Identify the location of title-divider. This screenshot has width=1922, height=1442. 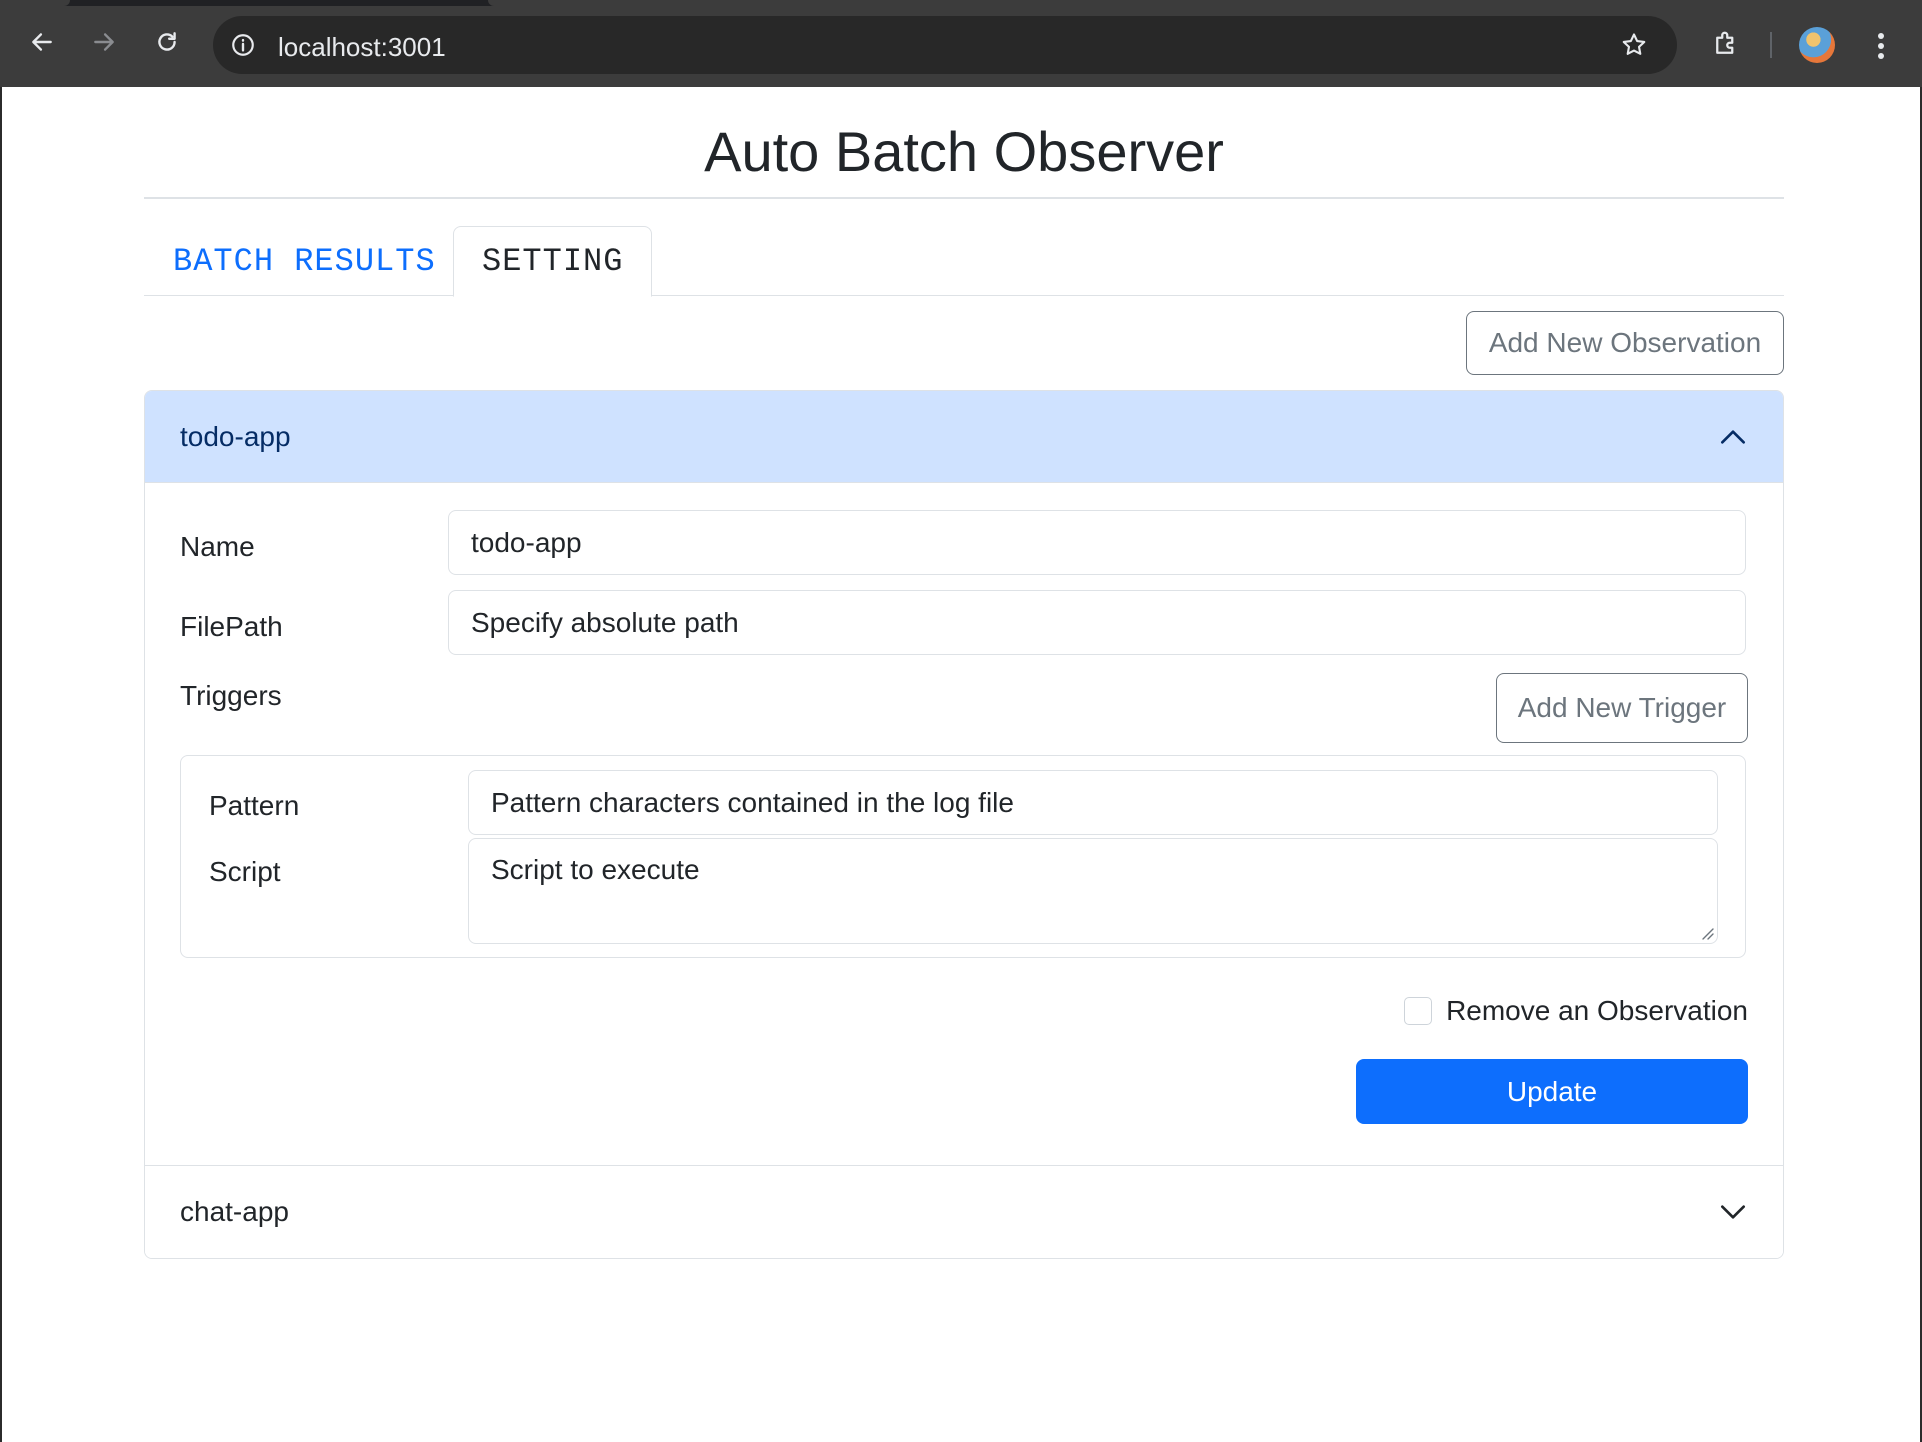
(964, 198).